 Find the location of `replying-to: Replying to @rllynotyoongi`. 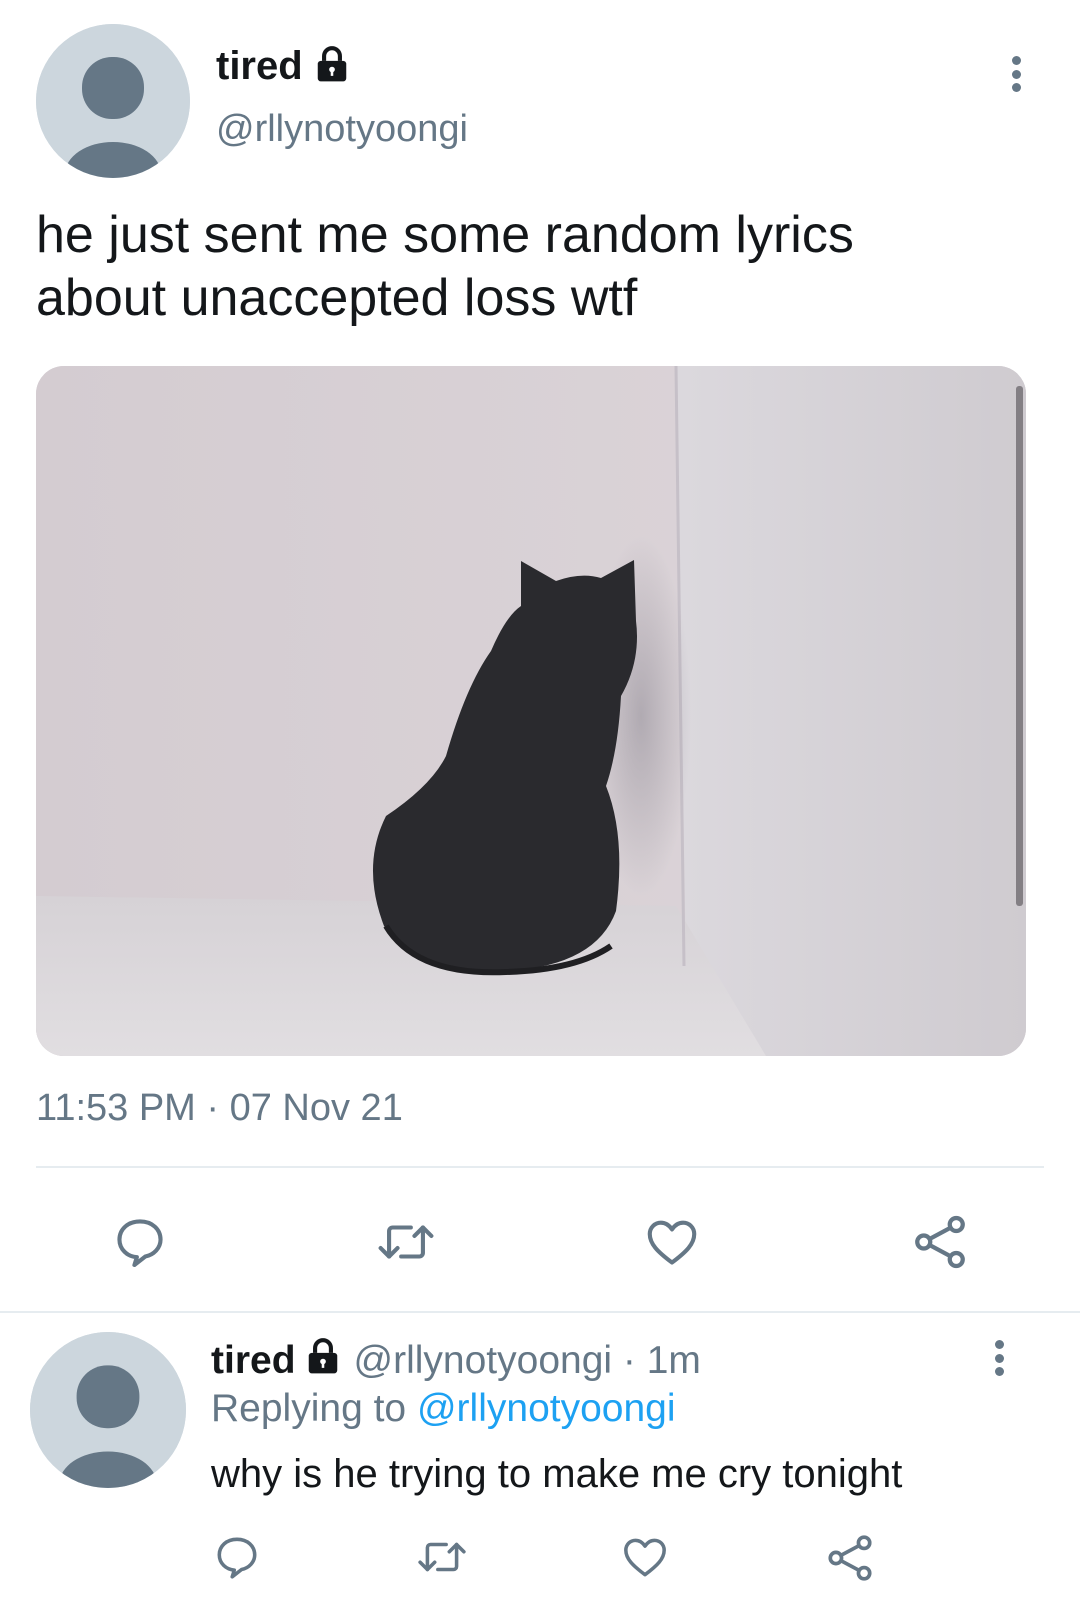

replying-to: Replying to @rllynotyoongi is located at coordinates (443, 1409).